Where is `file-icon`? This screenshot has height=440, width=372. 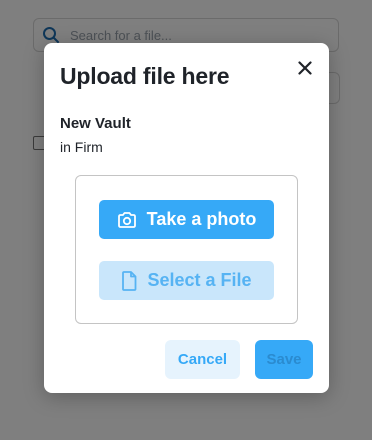 file-icon is located at coordinates (129, 280).